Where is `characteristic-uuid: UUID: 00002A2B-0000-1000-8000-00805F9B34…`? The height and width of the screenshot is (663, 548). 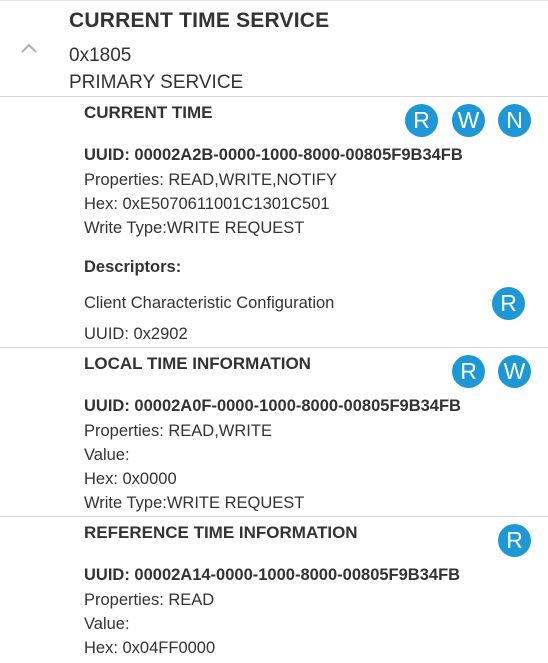
characteristic-uuid: UUID: 00002A2B-0000-1000-8000-00805F9B34… is located at coordinates (273, 155).